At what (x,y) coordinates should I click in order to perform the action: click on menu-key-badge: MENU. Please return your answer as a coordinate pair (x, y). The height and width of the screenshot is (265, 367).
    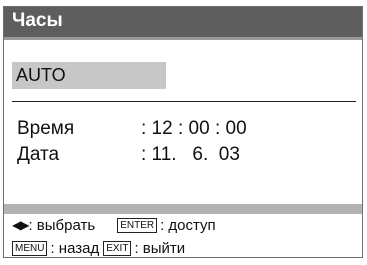
    Looking at the image, I should click on (30, 248).